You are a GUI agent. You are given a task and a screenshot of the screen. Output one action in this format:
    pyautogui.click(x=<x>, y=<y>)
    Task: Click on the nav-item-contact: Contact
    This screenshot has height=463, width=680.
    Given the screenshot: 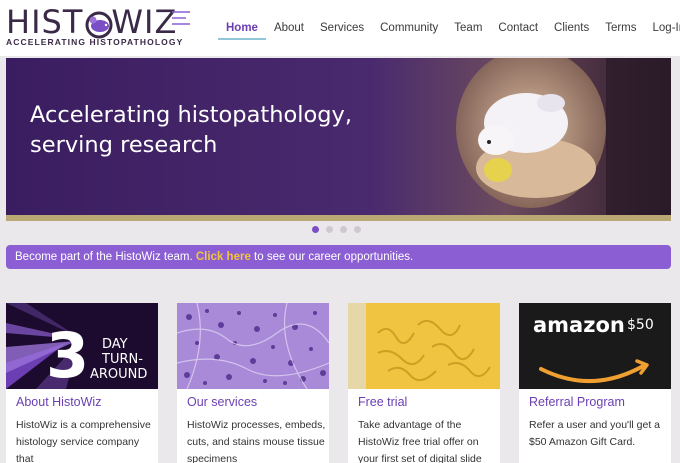 What is the action you would take?
    pyautogui.click(x=518, y=30)
    